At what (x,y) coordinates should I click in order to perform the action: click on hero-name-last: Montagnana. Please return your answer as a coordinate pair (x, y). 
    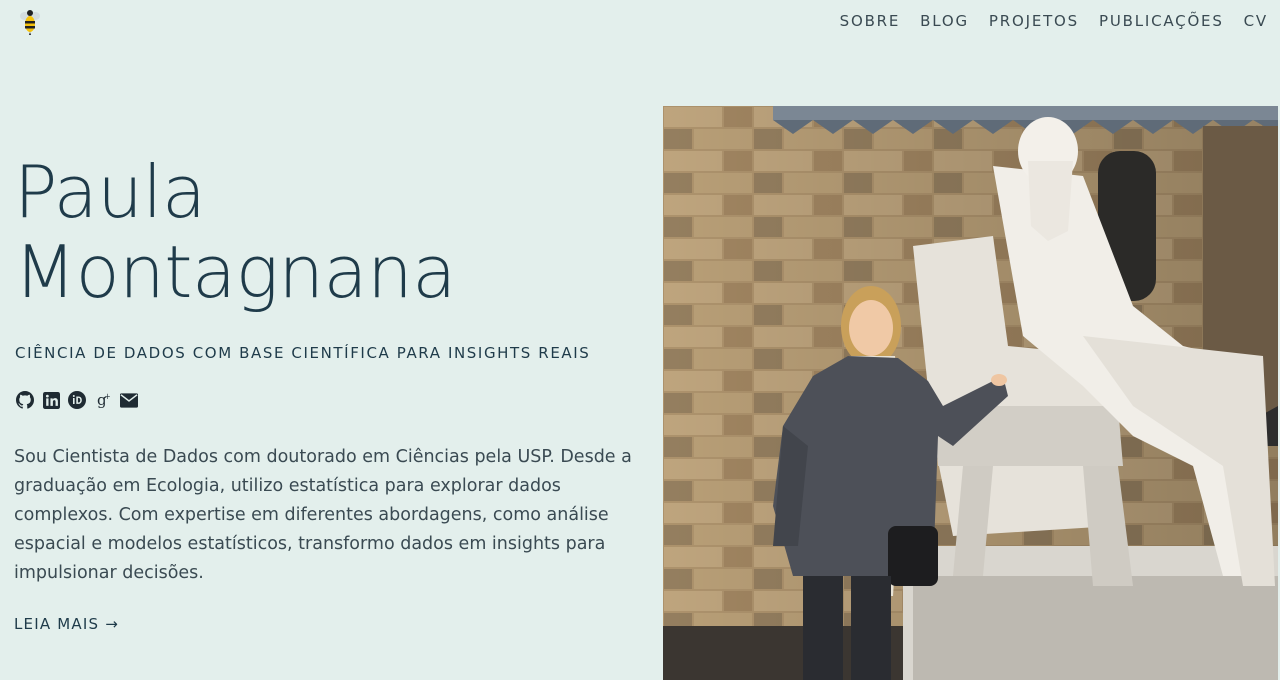
    Looking at the image, I should click on (235, 272).